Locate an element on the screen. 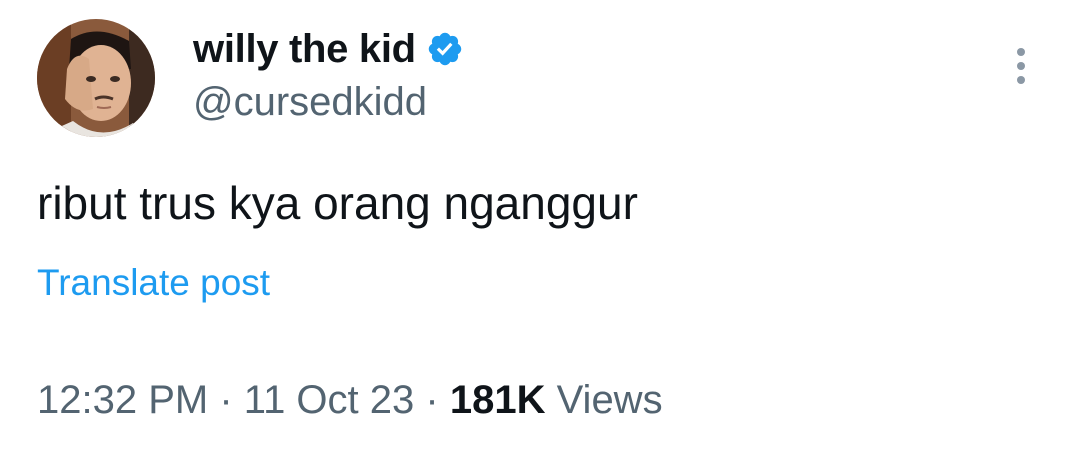  post-time: 12:32 PM is located at coordinates (122, 400).